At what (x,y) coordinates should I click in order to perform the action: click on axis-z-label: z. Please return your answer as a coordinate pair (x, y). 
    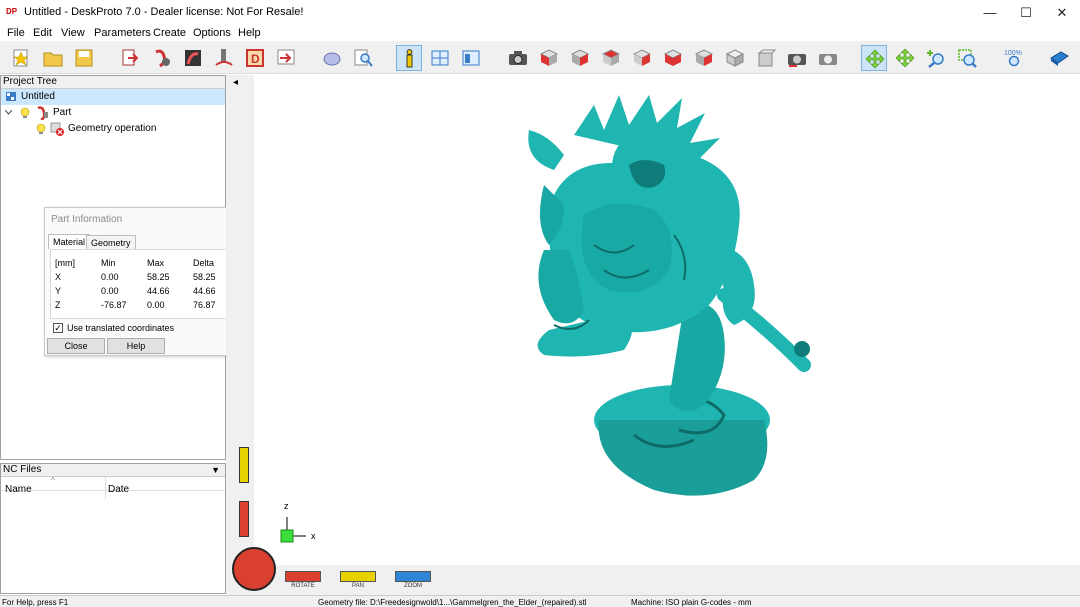
    Looking at the image, I should click on (286, 506).